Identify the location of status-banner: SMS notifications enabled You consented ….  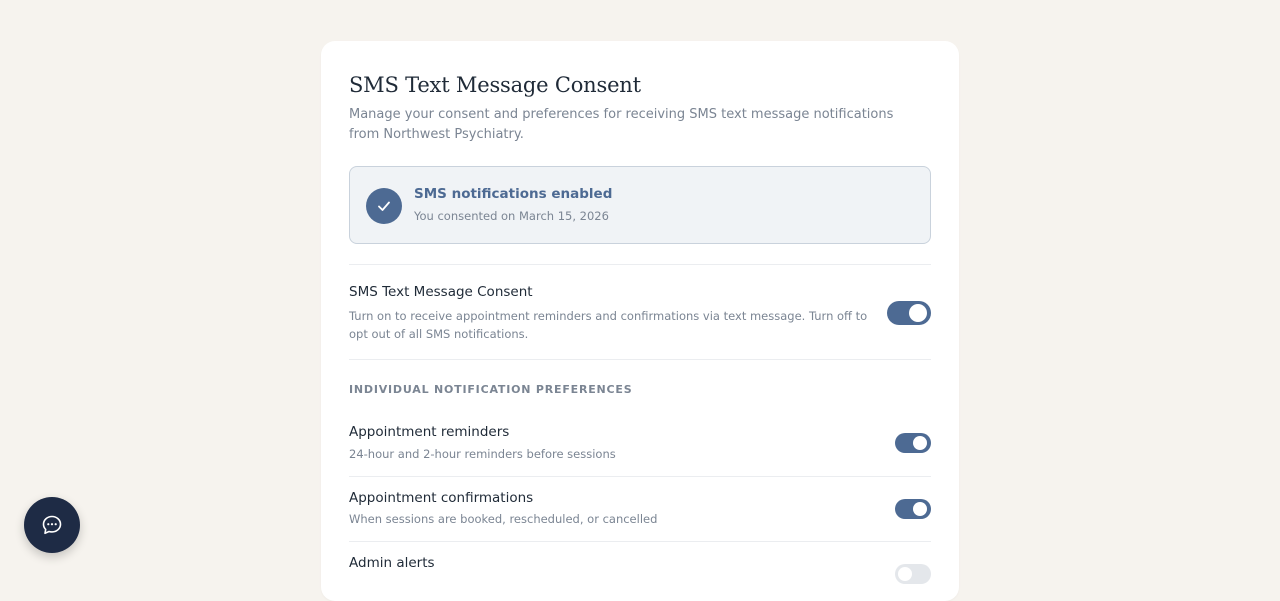
(640, 205).